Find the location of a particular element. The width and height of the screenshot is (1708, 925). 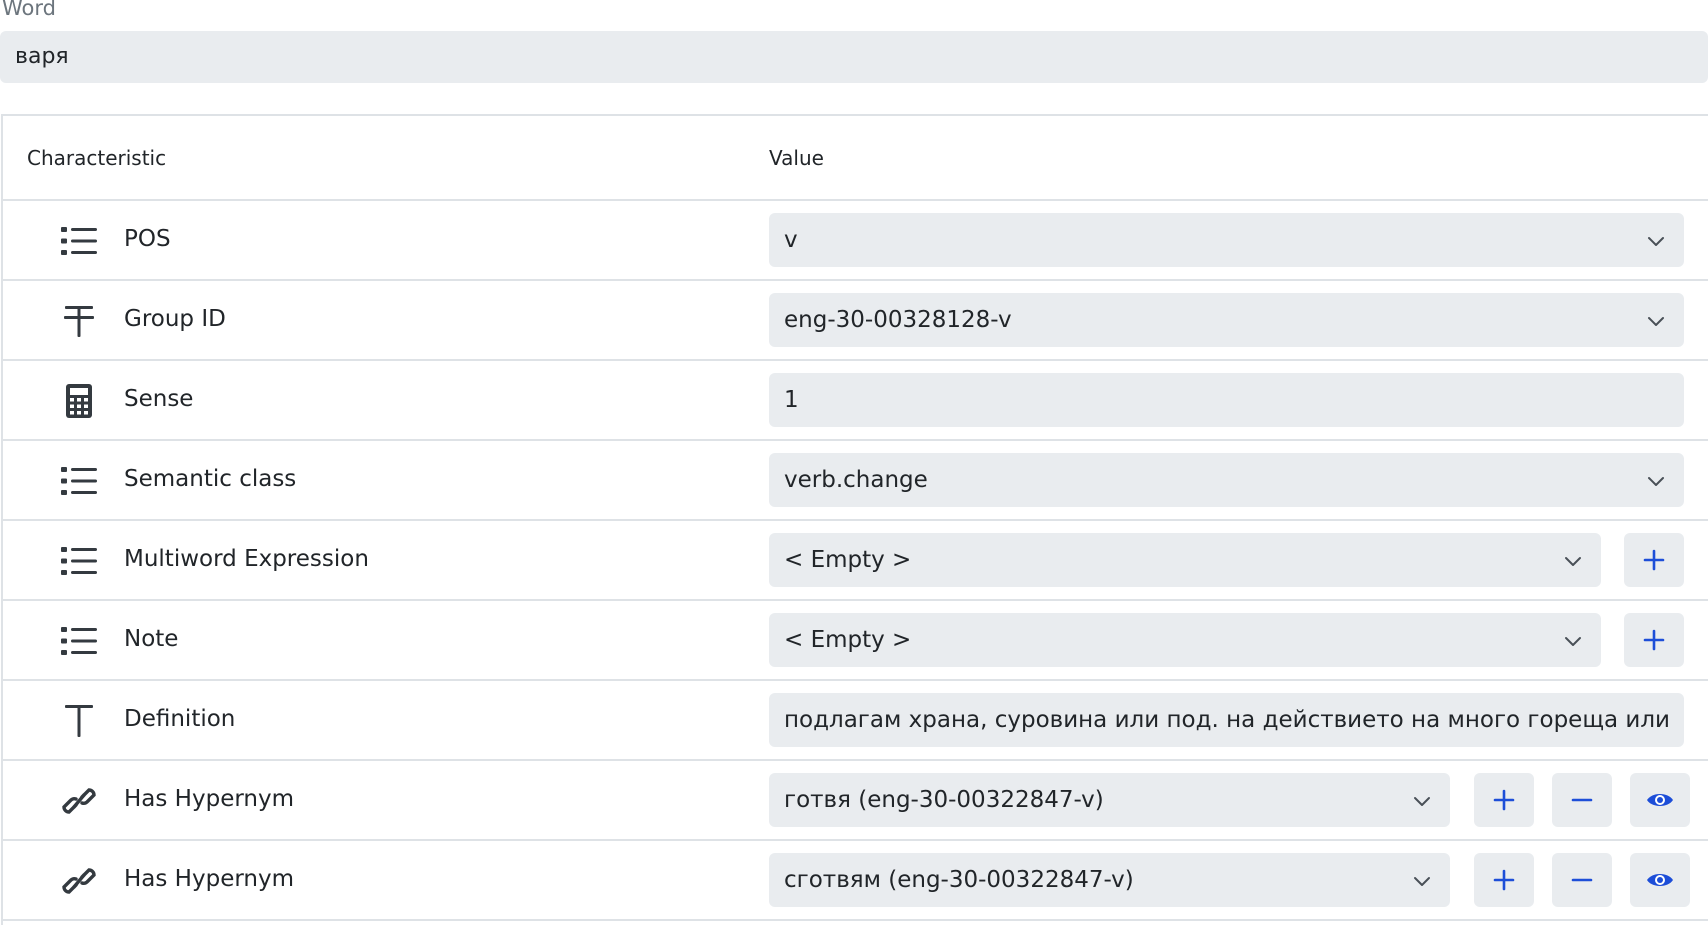

table-row: Has Hypernym сготвям (eng-30-00322847-v) is located at coordinates (855, 881).